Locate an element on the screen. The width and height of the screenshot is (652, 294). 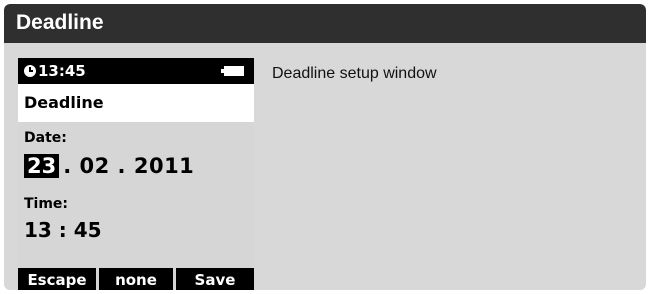
status-time: 13:45 is located at coordinates (62, 71).